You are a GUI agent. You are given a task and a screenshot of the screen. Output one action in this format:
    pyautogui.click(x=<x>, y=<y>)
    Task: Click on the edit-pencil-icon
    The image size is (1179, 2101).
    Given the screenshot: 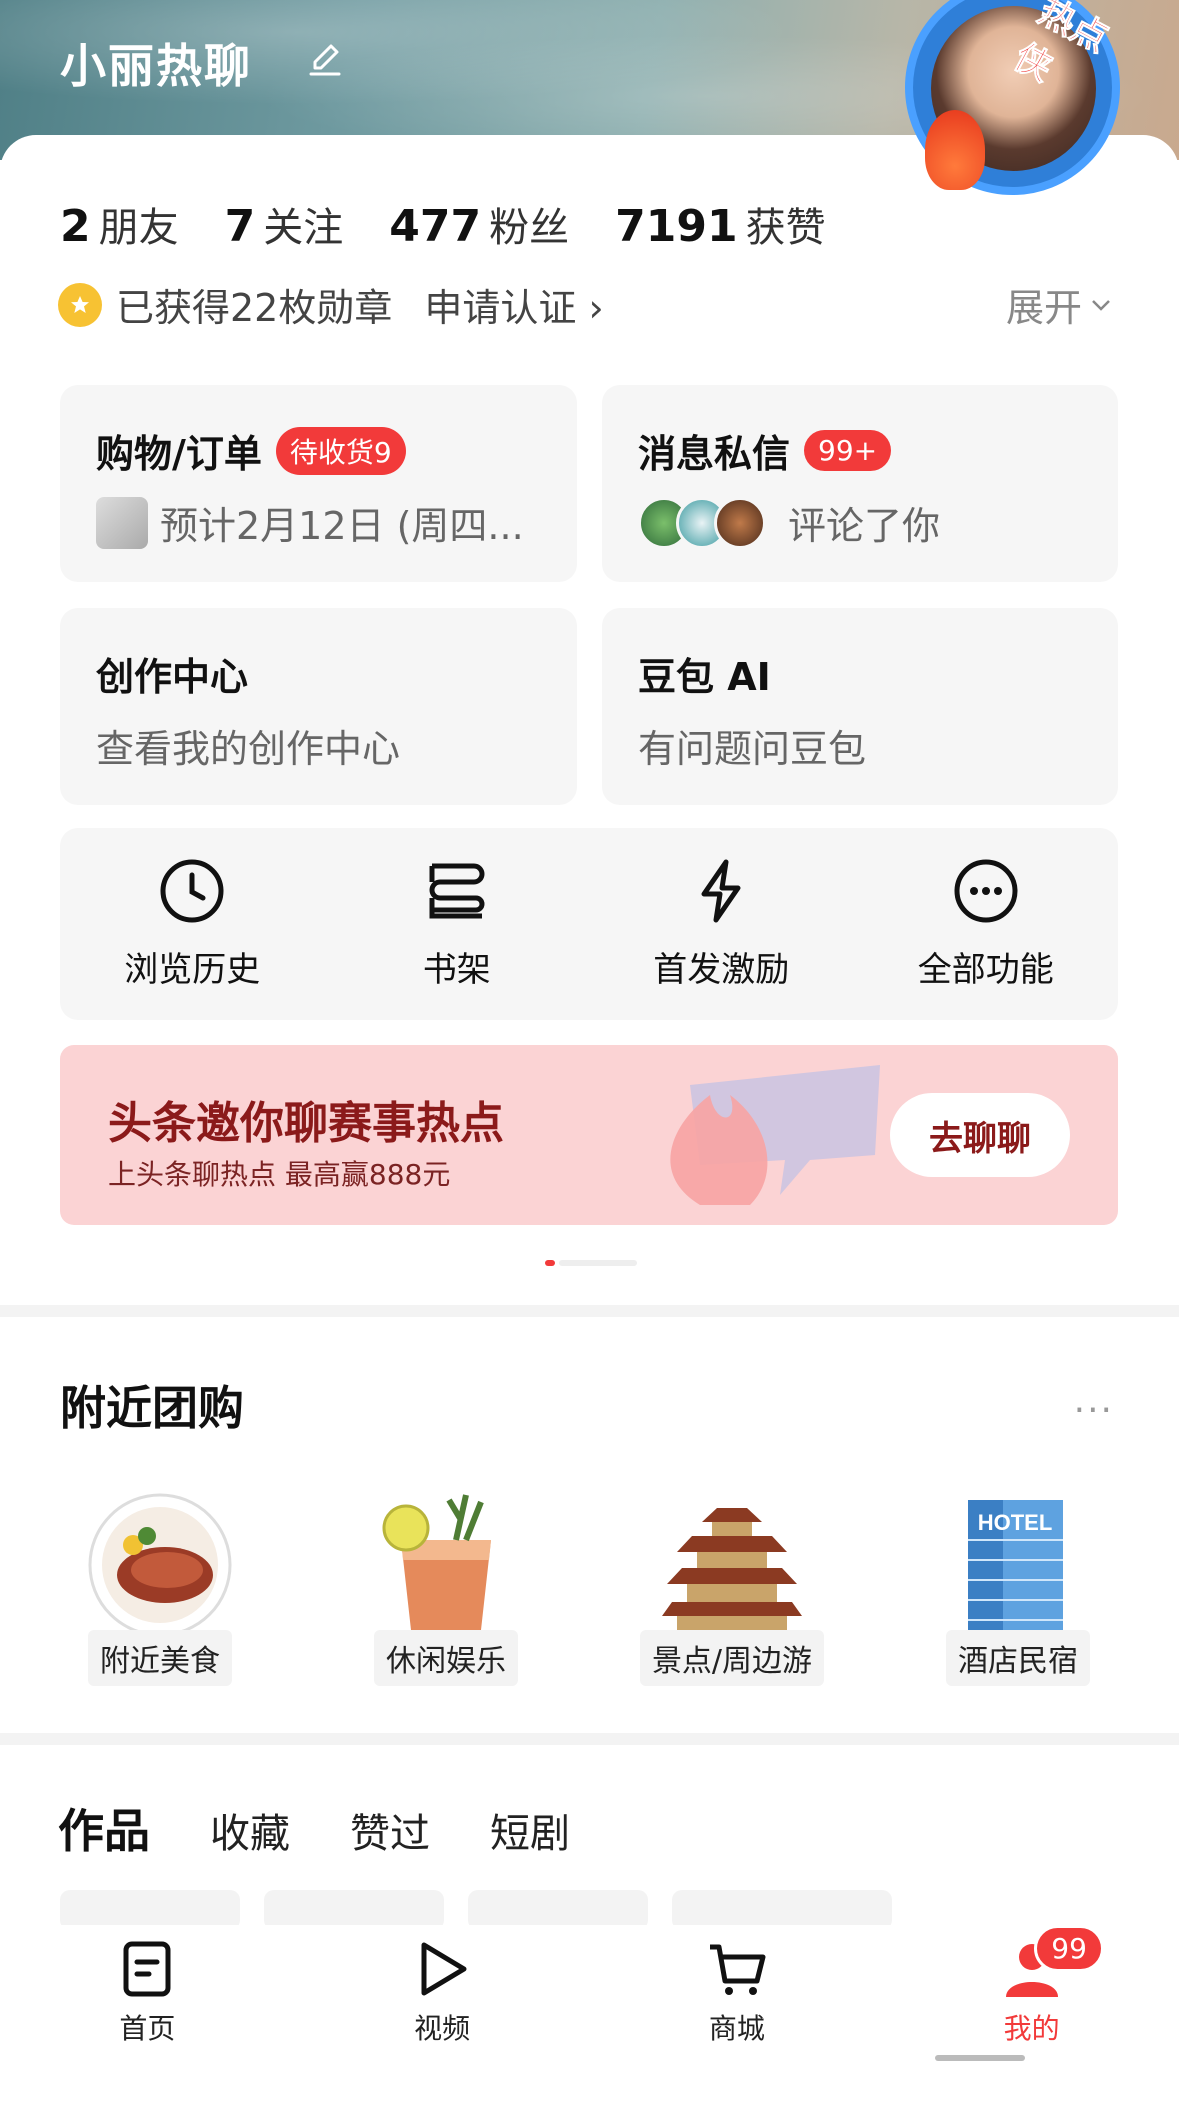 What is the action you would take?
    pyautogui.click(x=325, y=60)
    